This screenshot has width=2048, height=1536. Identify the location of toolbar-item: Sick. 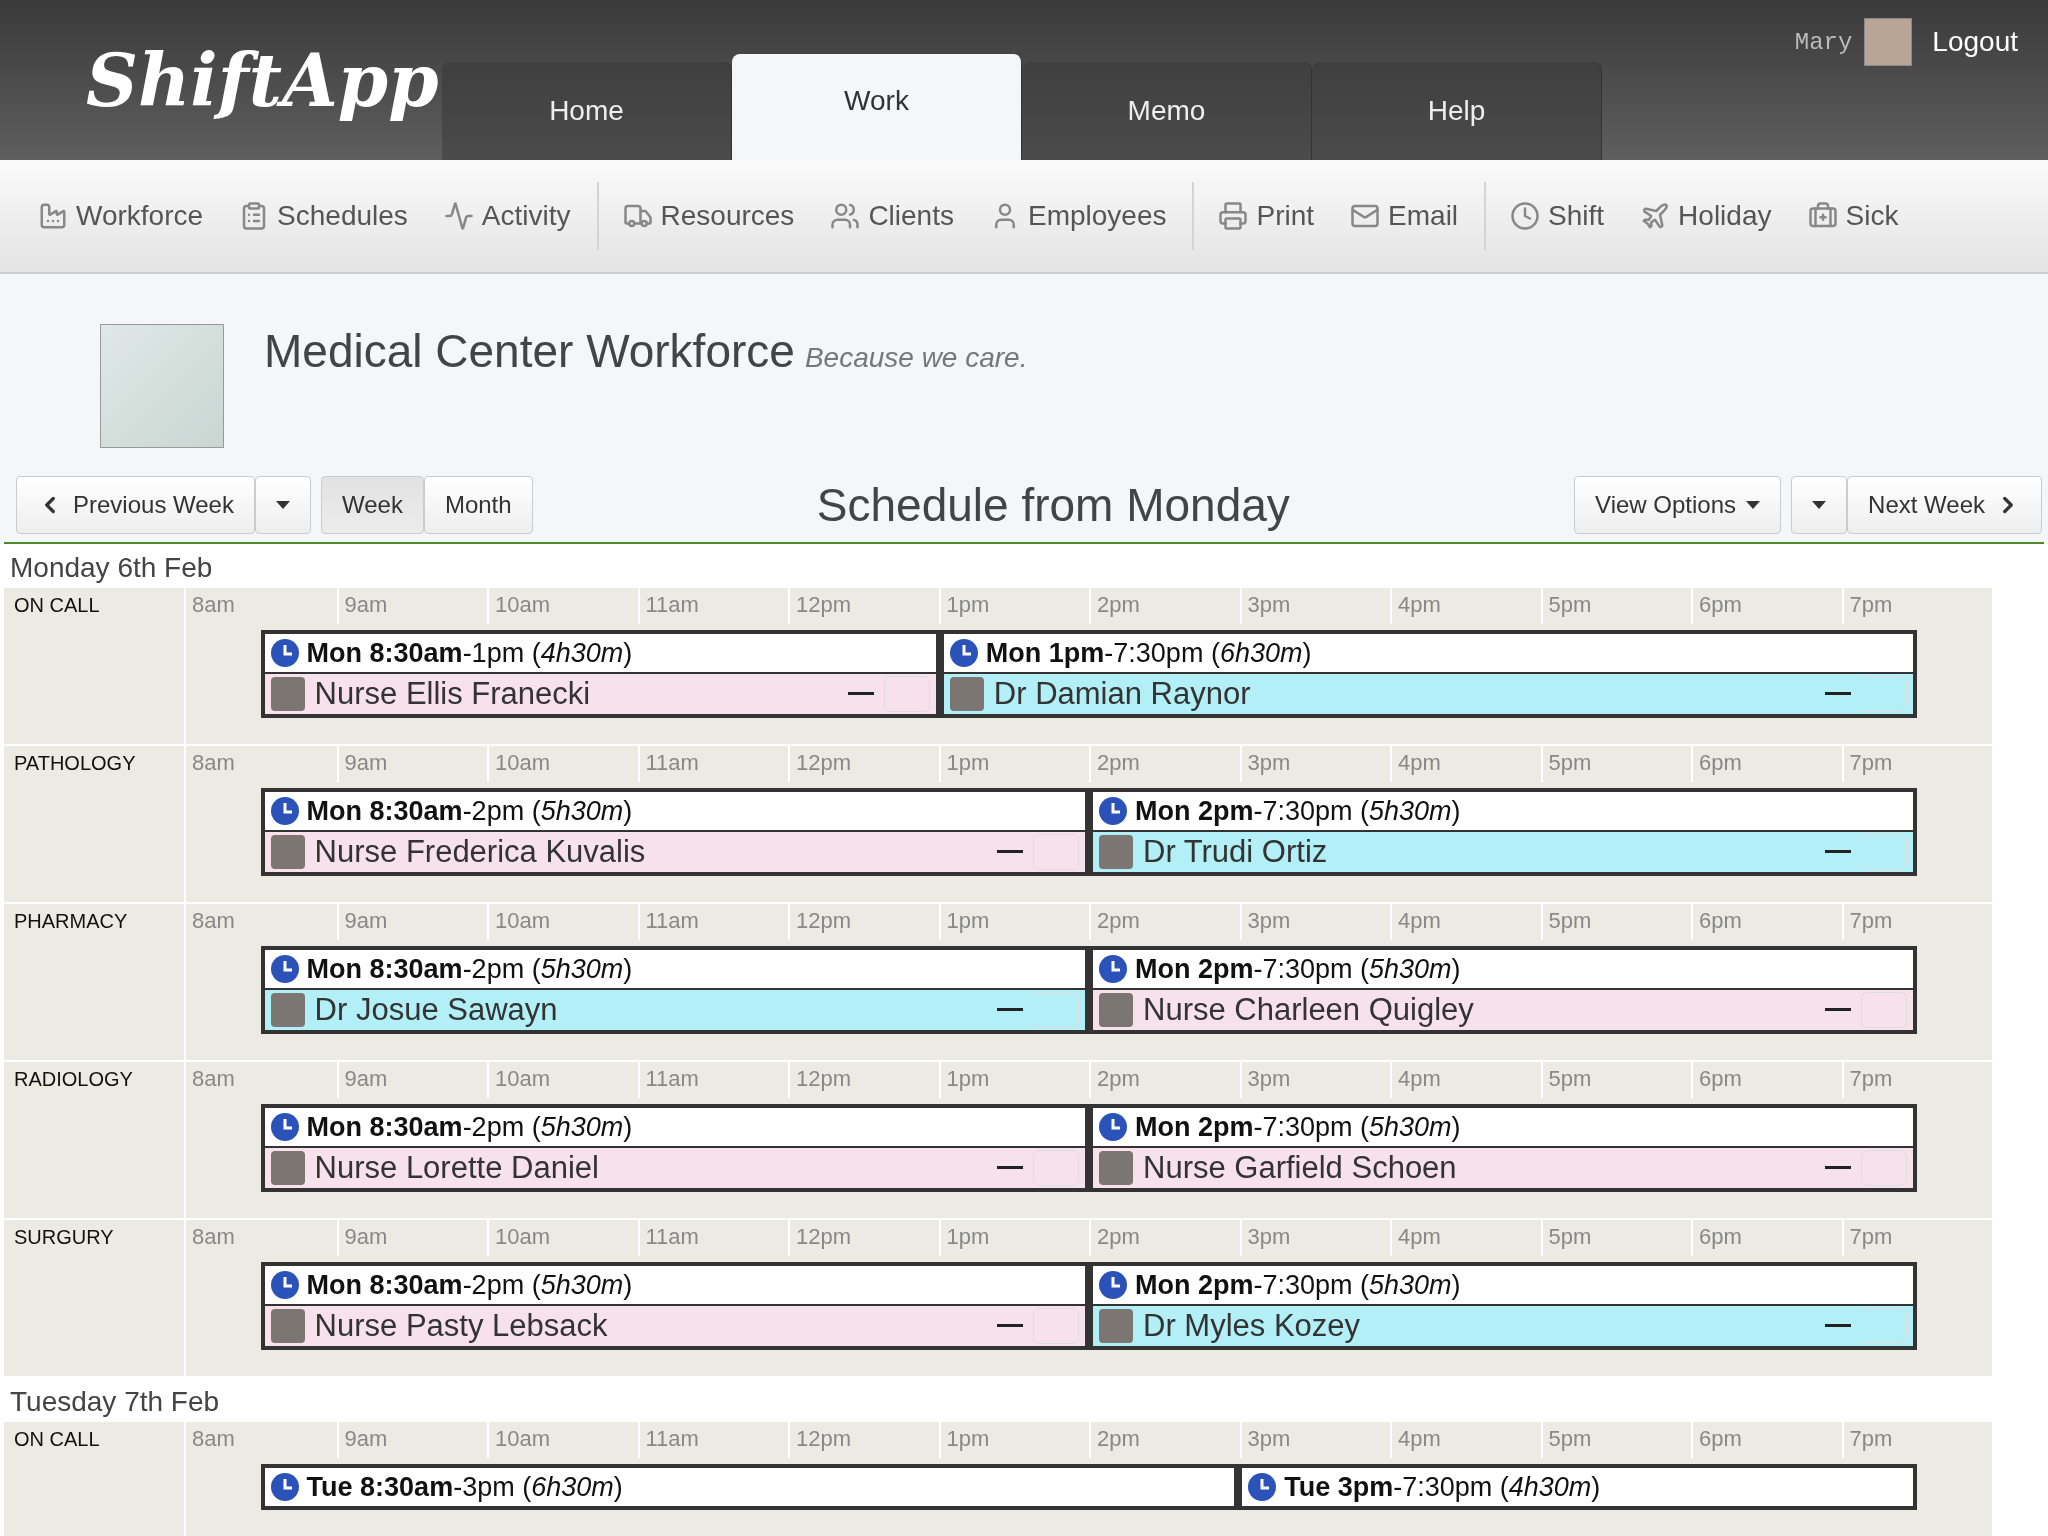
(1853, 216).